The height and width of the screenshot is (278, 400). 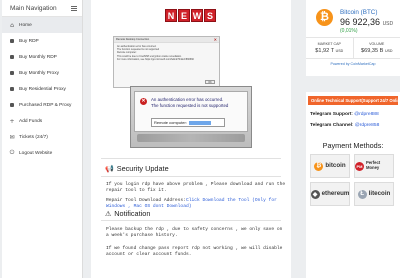 I want to click on error-line: An authentication error has occurred., so click(x=187, y=99).